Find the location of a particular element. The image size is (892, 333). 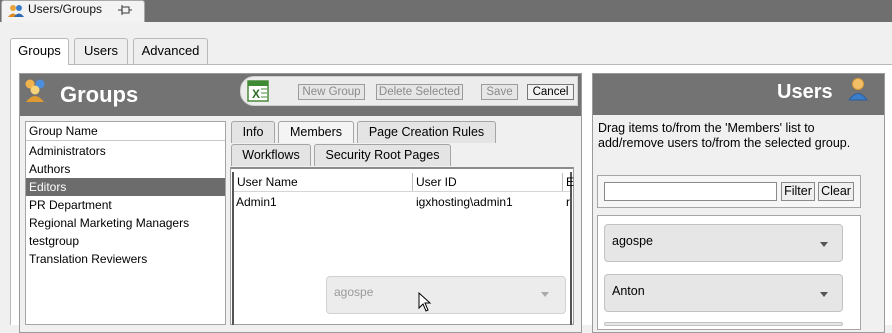

filter-button: Filter is located at coordinates (798, 191).